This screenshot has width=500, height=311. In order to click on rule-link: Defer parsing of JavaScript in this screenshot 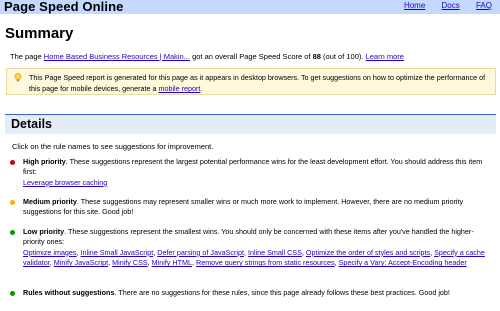, I will do `click(200, 252)`.